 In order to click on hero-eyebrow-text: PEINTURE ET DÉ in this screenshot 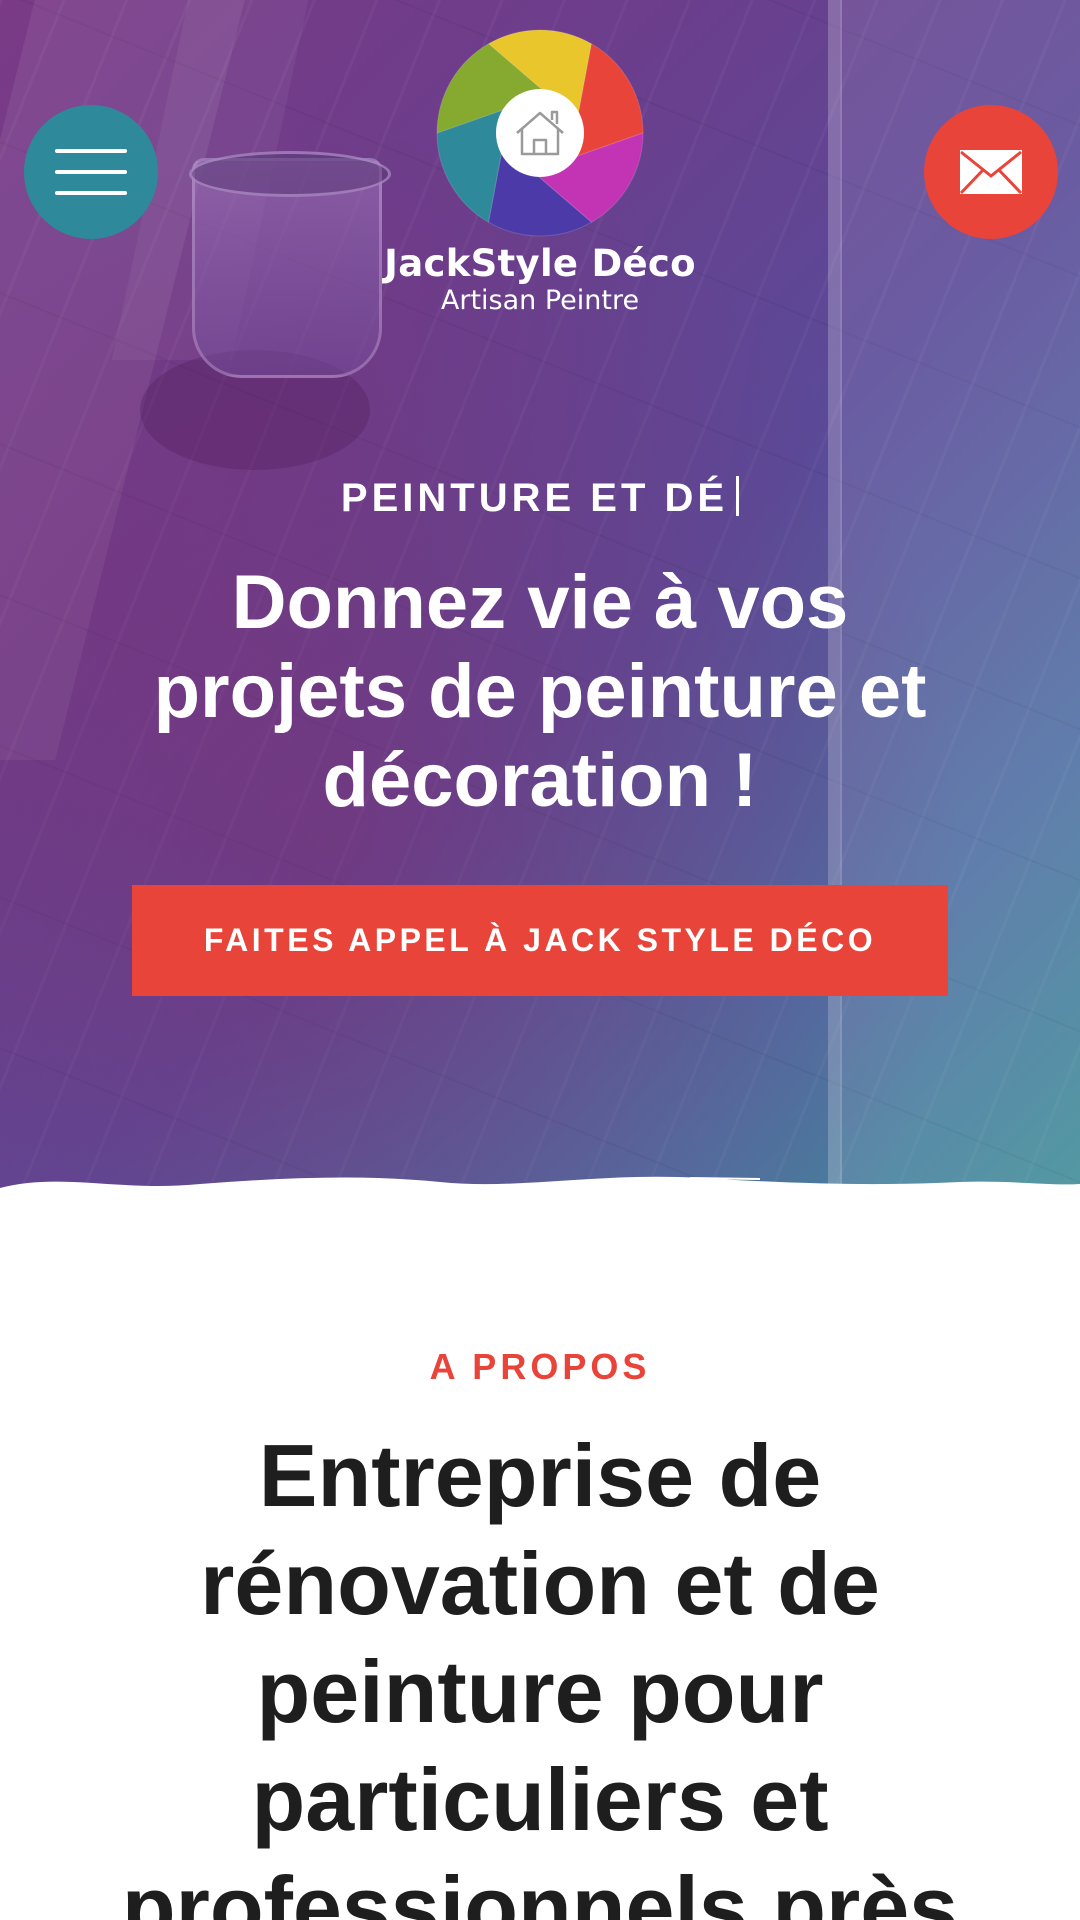, I will do `click(534, 498)`.